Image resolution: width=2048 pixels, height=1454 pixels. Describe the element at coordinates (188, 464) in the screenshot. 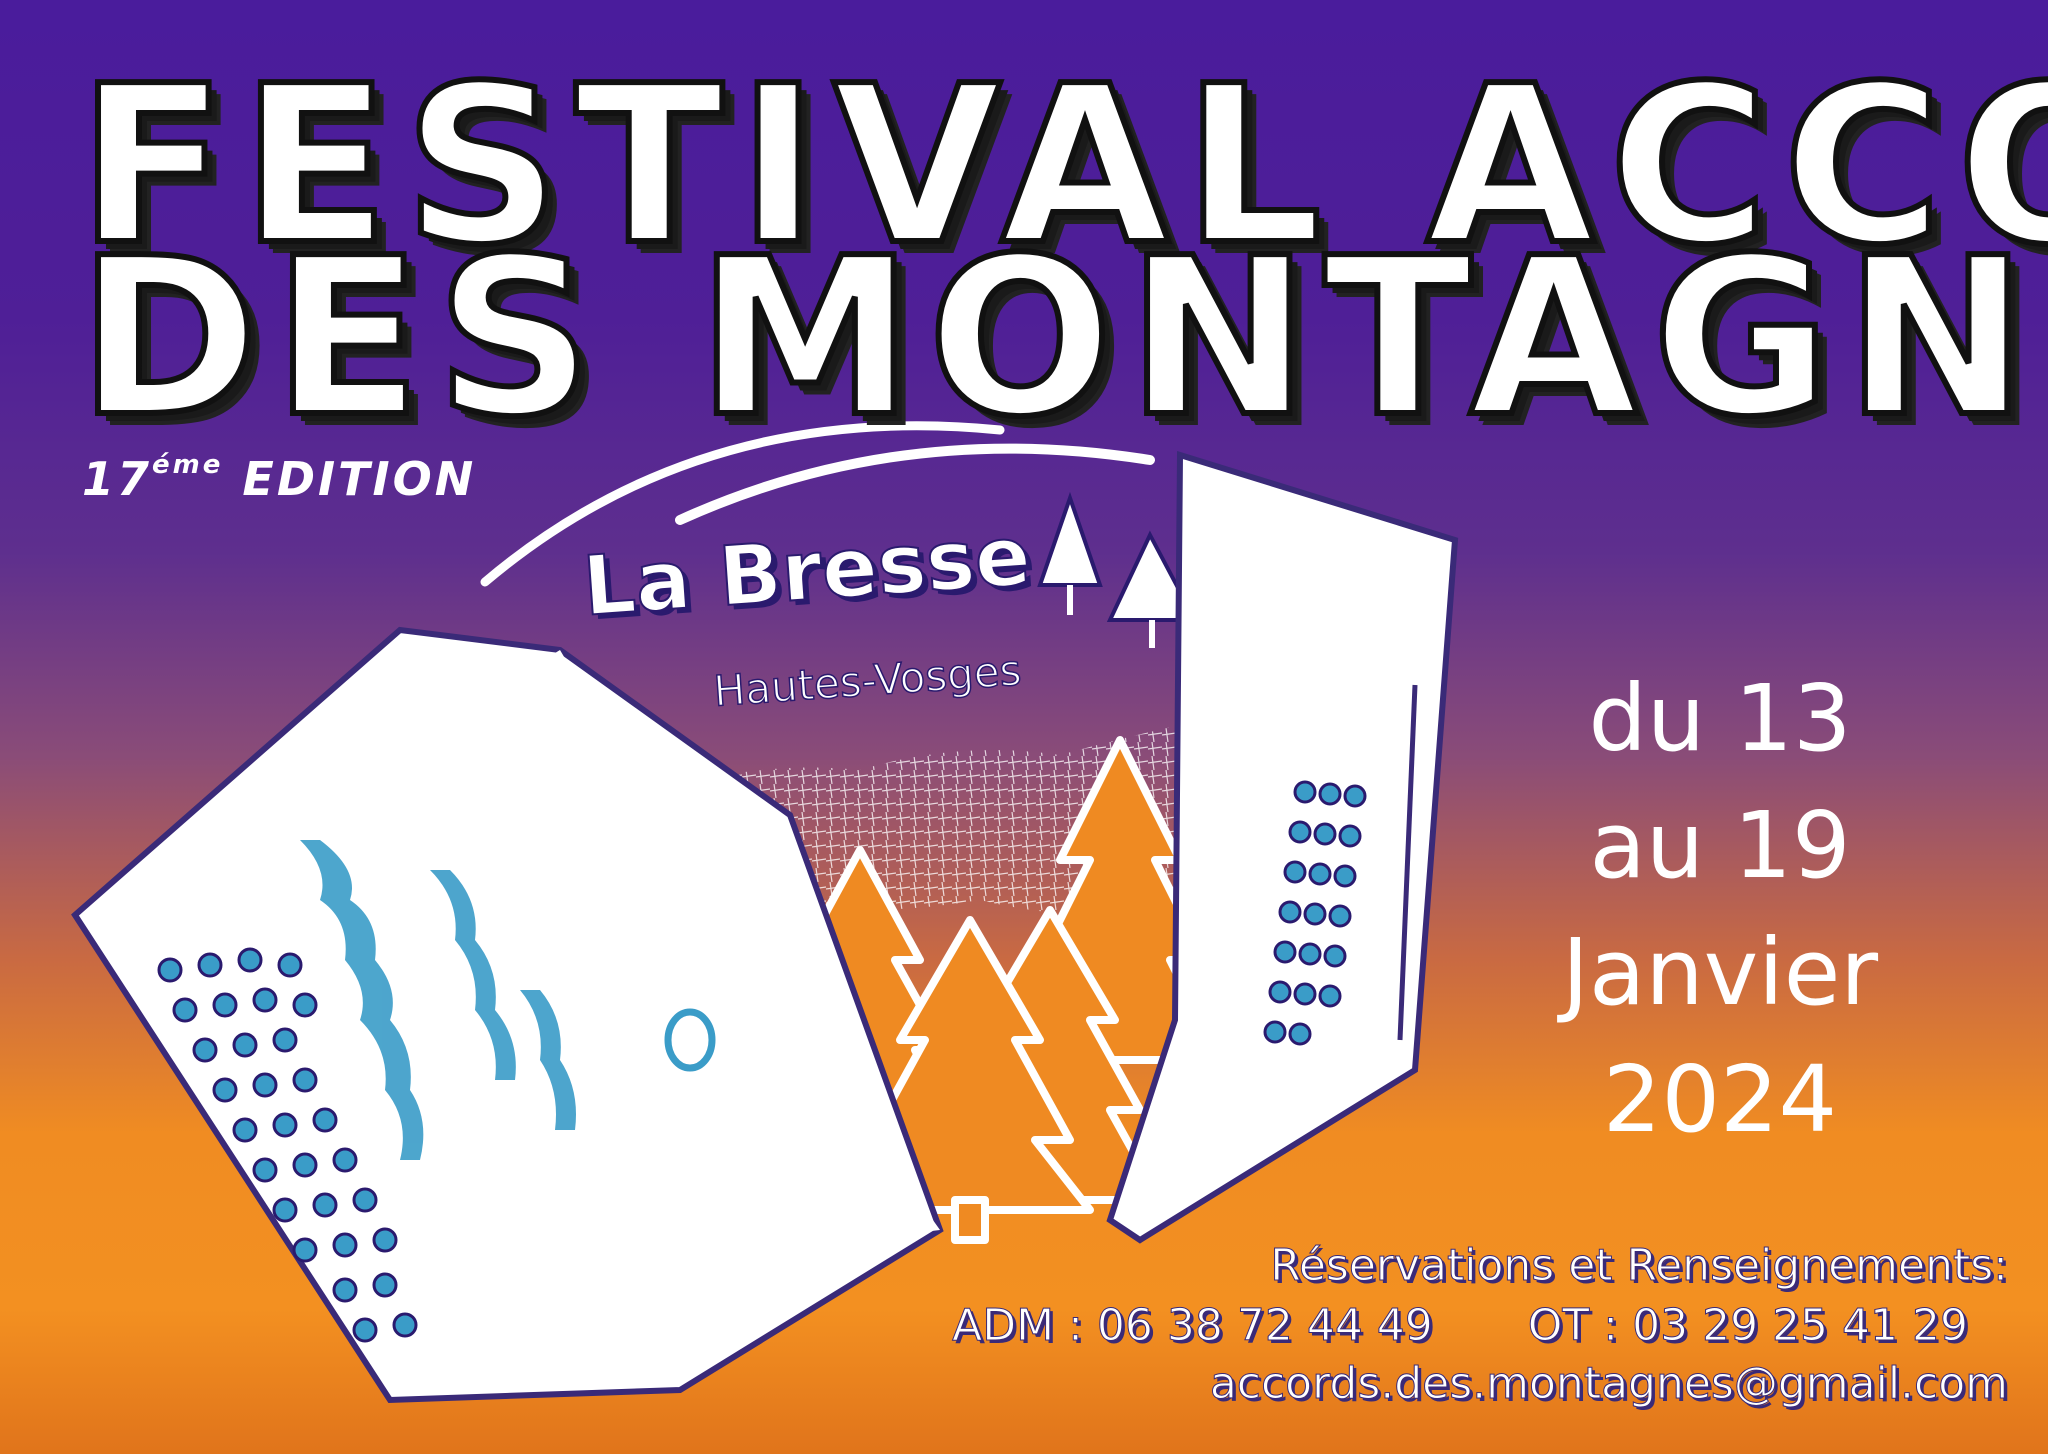

I see `edition-suffix: éme` at that location.